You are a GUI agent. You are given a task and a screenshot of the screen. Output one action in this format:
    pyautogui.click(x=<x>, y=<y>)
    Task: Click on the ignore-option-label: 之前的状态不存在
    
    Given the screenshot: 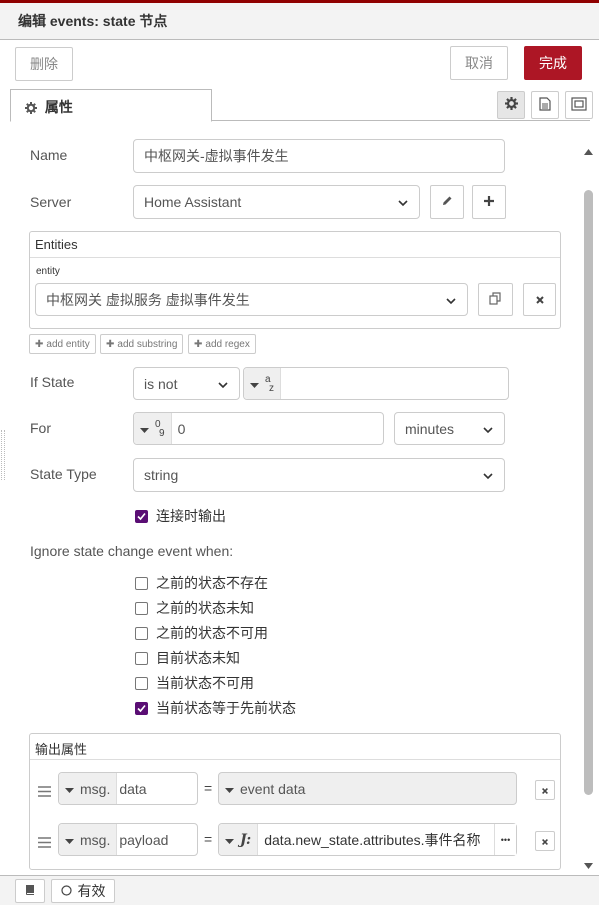 What is the action you would take?
    pyautogui.click(x=212, y=583)
    